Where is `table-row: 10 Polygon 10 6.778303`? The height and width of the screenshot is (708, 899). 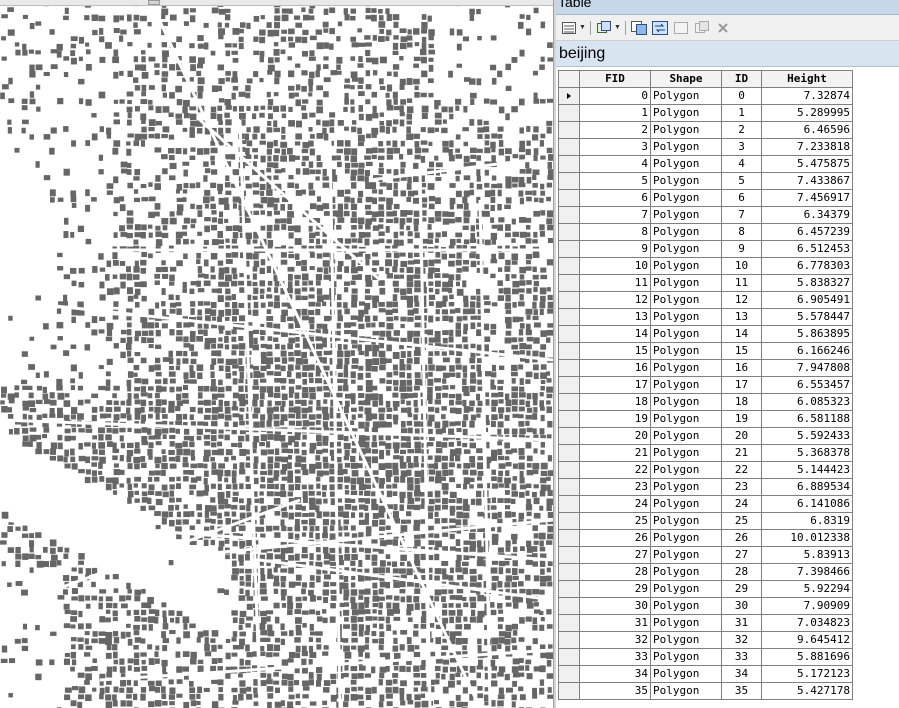 table-row: 10 Polygon 10 6.778303 is located at coordinates (705, 266).